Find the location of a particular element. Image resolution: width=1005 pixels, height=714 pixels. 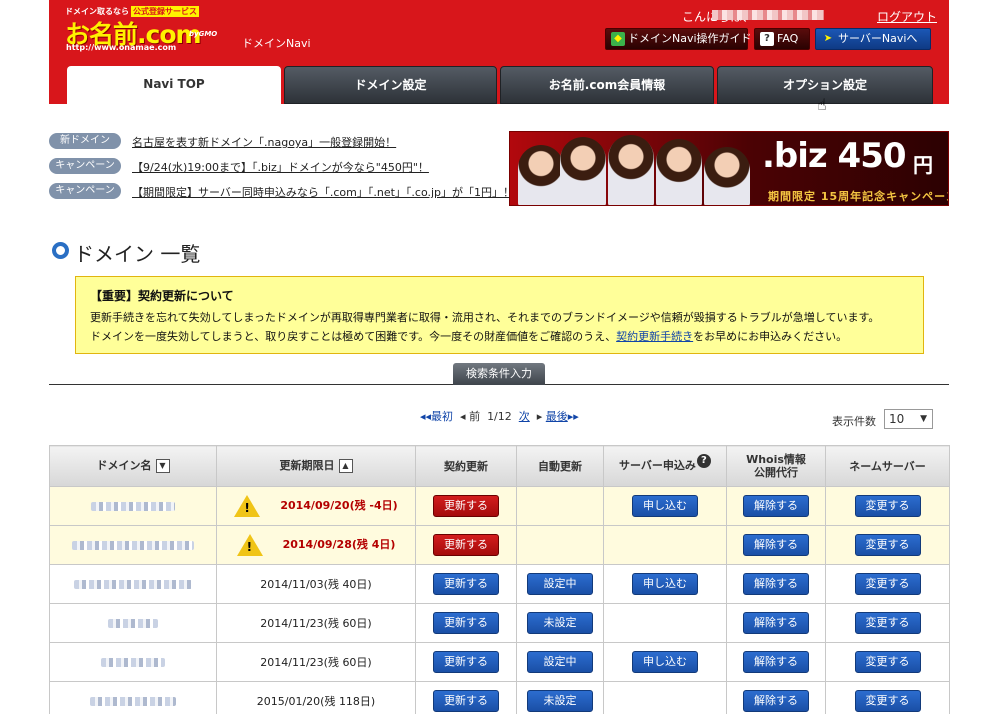

col-whois: Whois情報 公開代行 is located at coordinates (776, 466).